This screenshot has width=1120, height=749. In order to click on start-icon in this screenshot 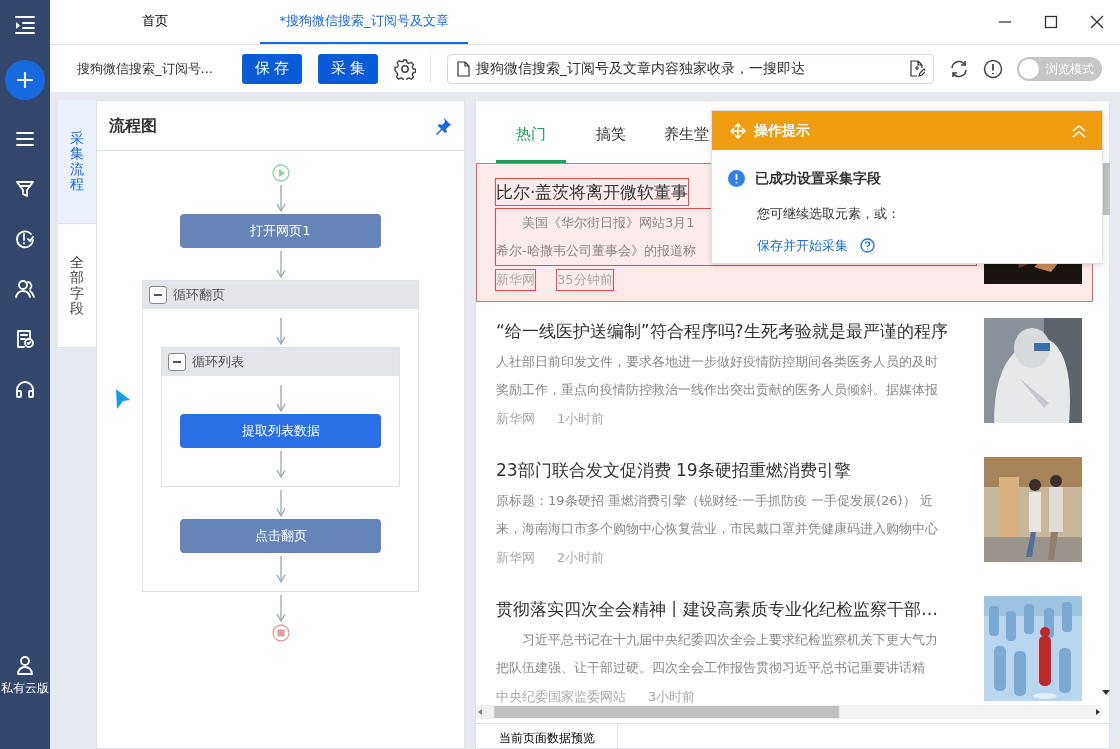, I will do `click(280, 173)`.